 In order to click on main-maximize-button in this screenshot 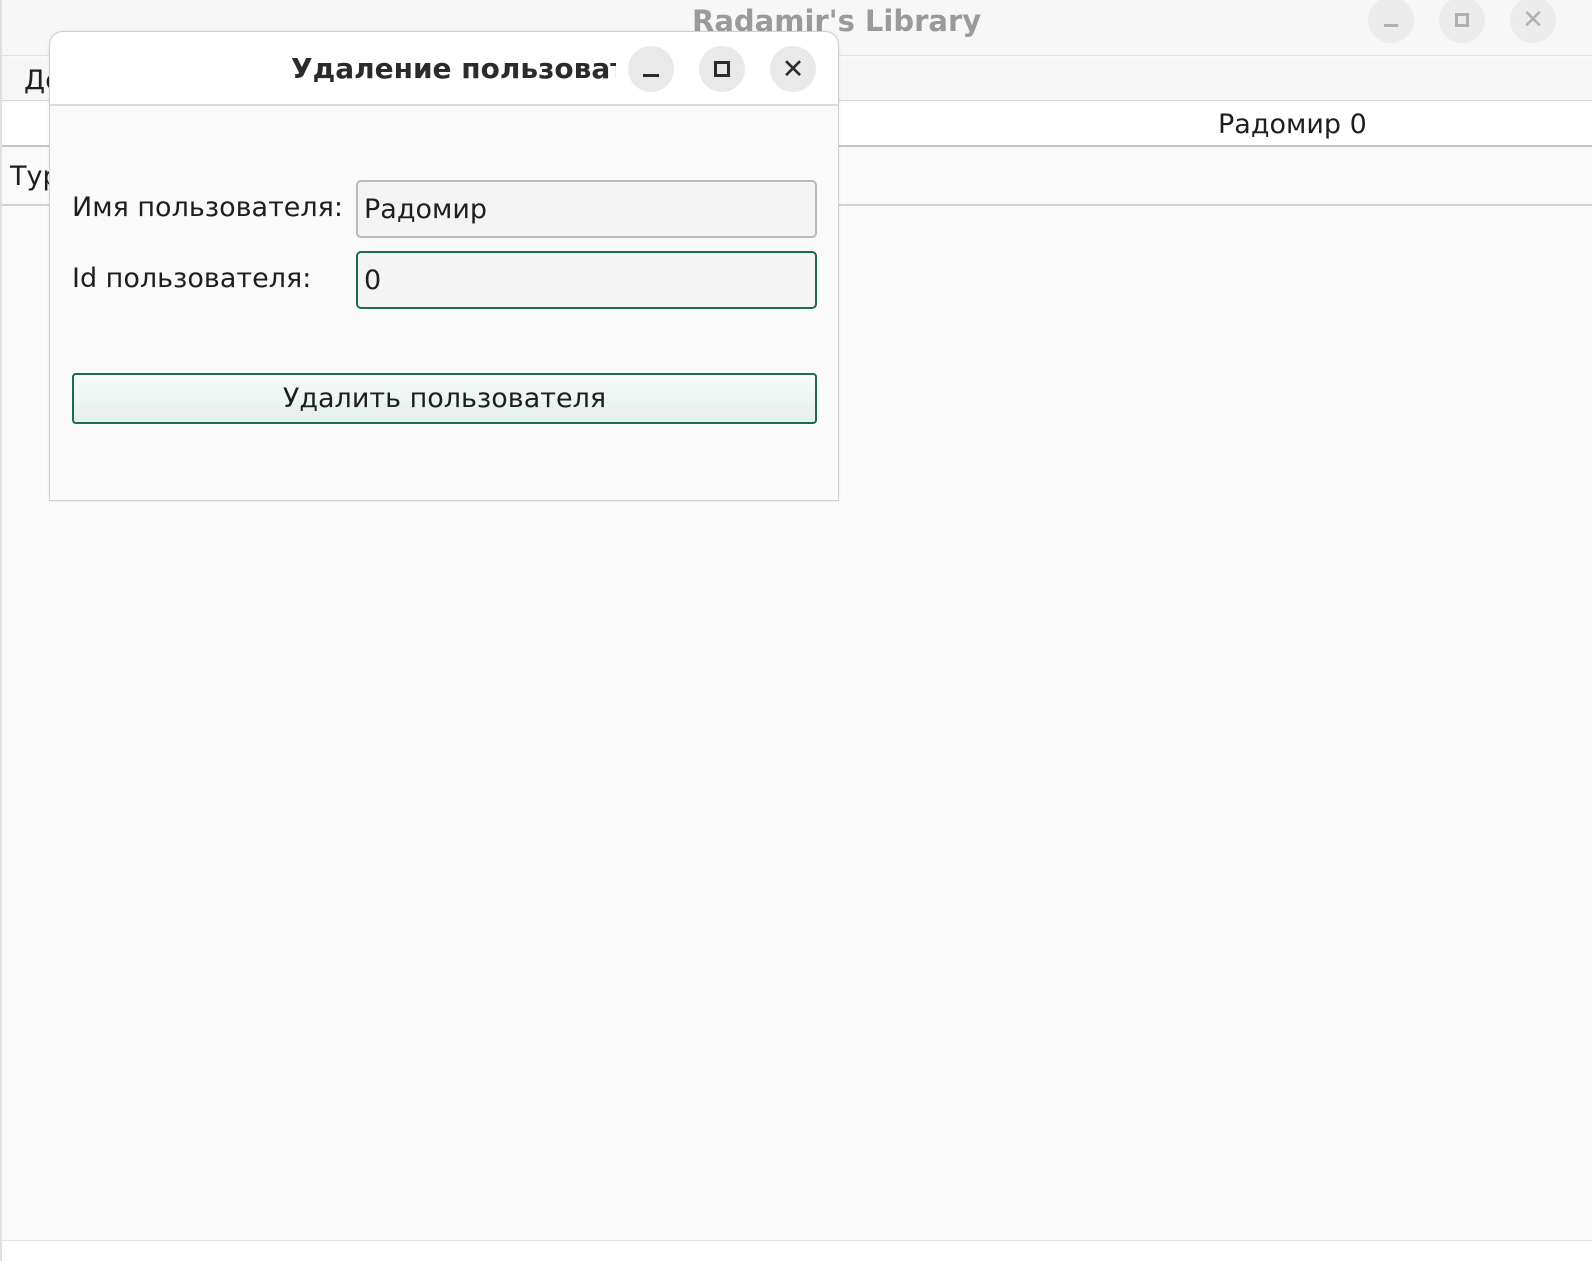, I will do `click(1462, 21)`.